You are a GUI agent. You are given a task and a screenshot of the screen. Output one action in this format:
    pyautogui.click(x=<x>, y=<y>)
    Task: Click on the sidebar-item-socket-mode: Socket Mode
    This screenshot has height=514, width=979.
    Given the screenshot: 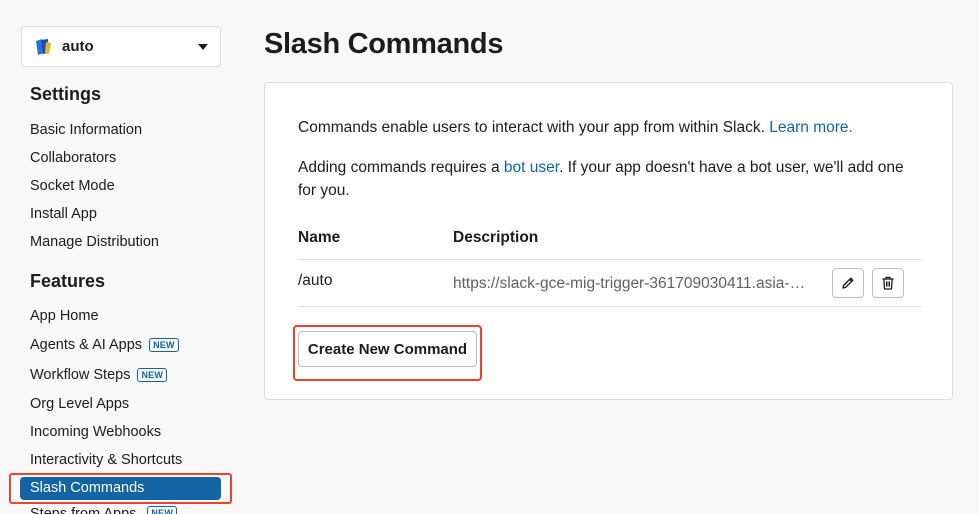 What is the action you would take?
    pyautogui.click(x=94, y=186)
    